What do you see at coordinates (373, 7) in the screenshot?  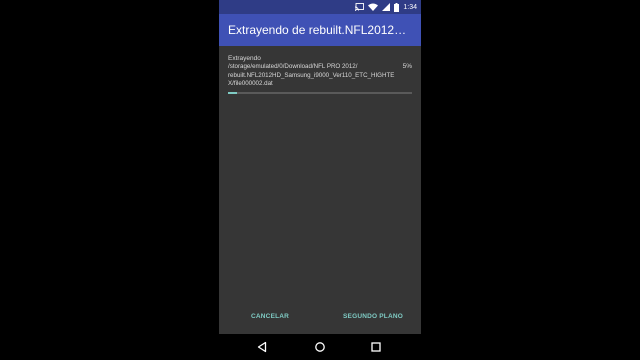 I see `wifi-icon` at bounding box center [373, 7].